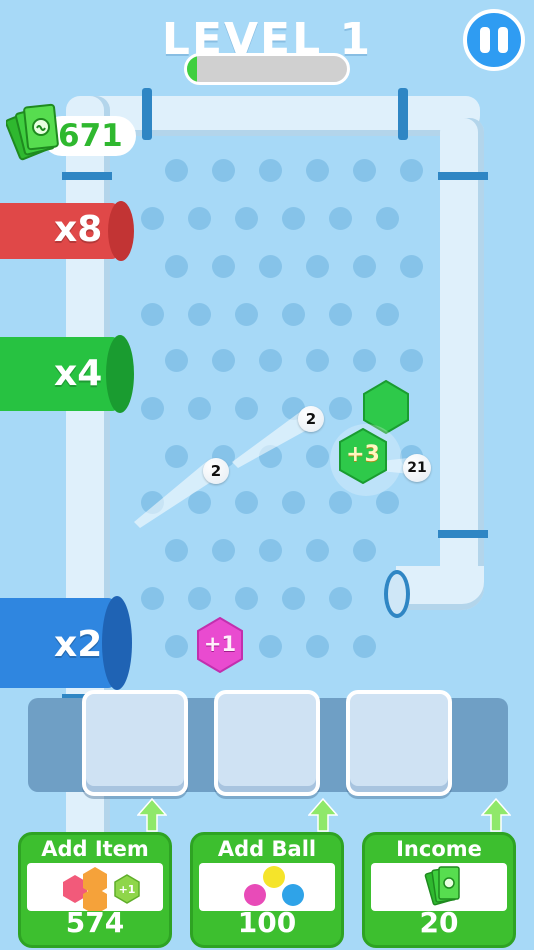 The width and height of the screenshot is (534, 950). Describe the element at coordinates (274, 886) in the screenshot. I see `colored-balls-icon` at that location.